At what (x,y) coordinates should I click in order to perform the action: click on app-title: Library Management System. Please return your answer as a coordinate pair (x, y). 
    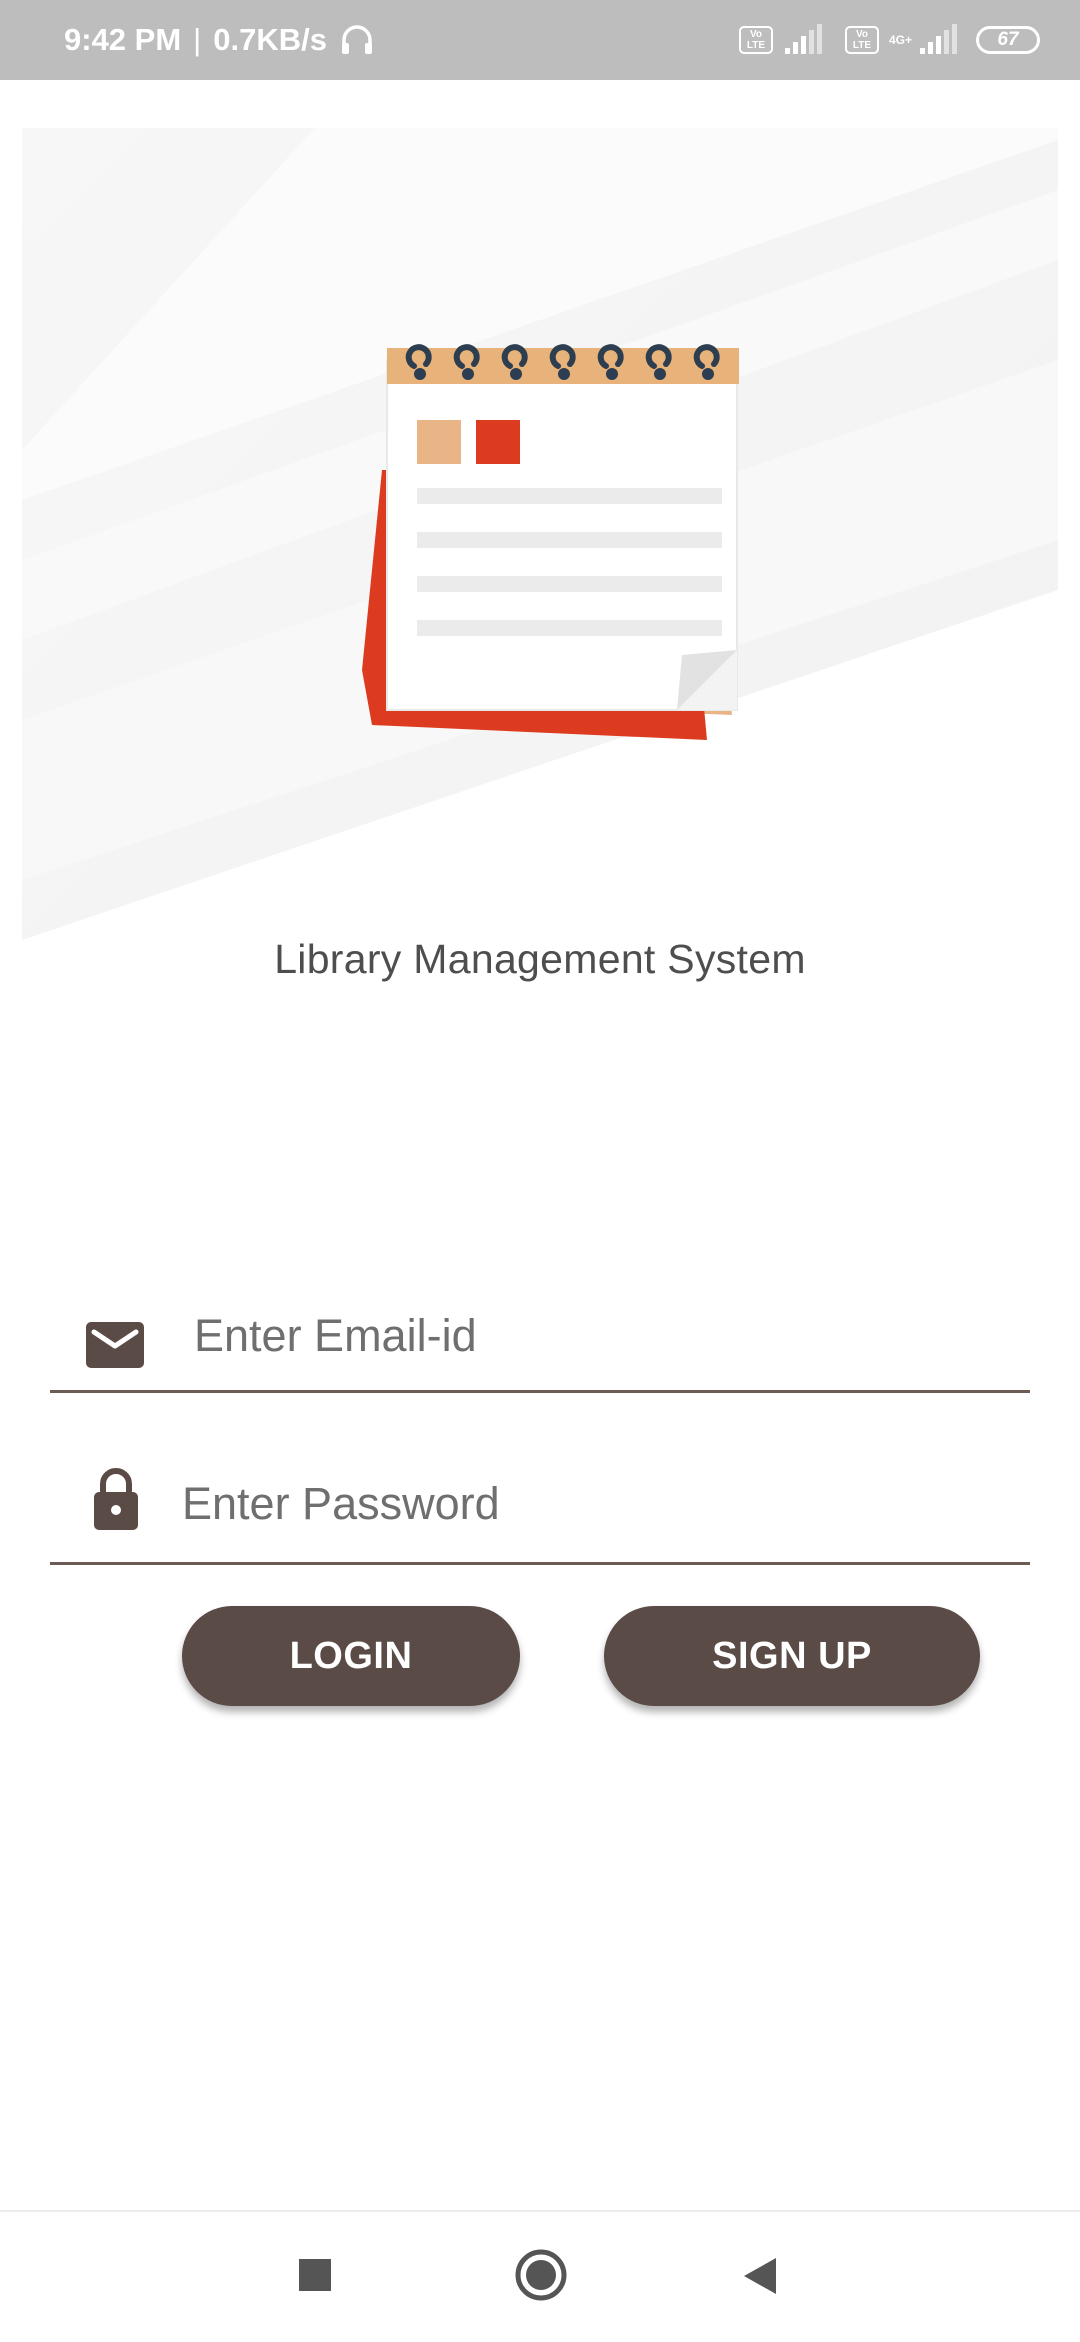
    Looking at the image, I should click on (540, 959).